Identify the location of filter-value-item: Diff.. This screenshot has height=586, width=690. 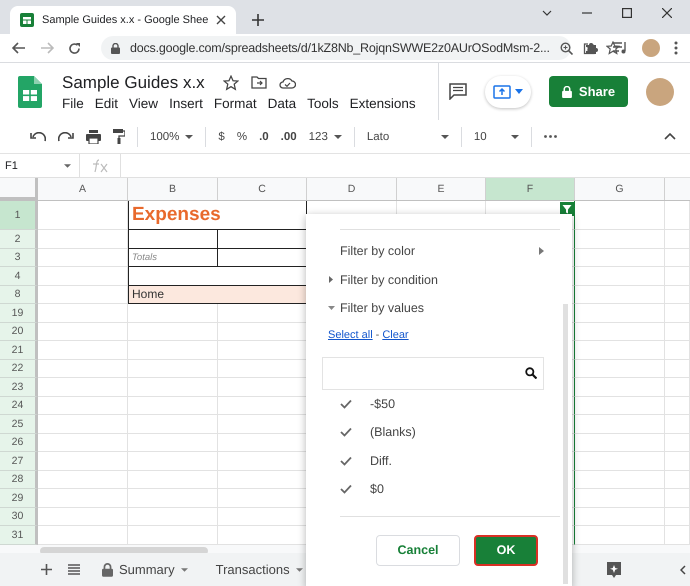
(441, 460).